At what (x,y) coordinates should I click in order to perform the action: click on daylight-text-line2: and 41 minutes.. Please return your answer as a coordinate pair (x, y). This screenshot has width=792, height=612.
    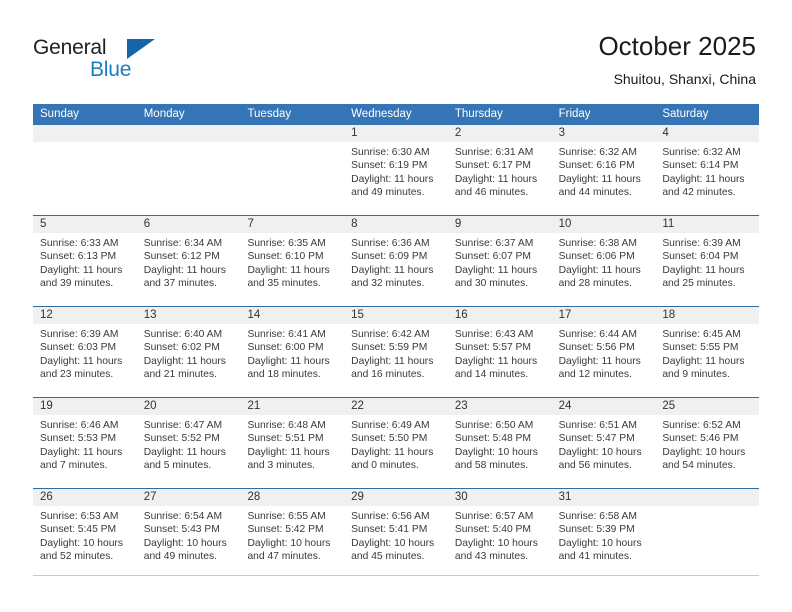
    Looking at the image, I should click on (595, 556).